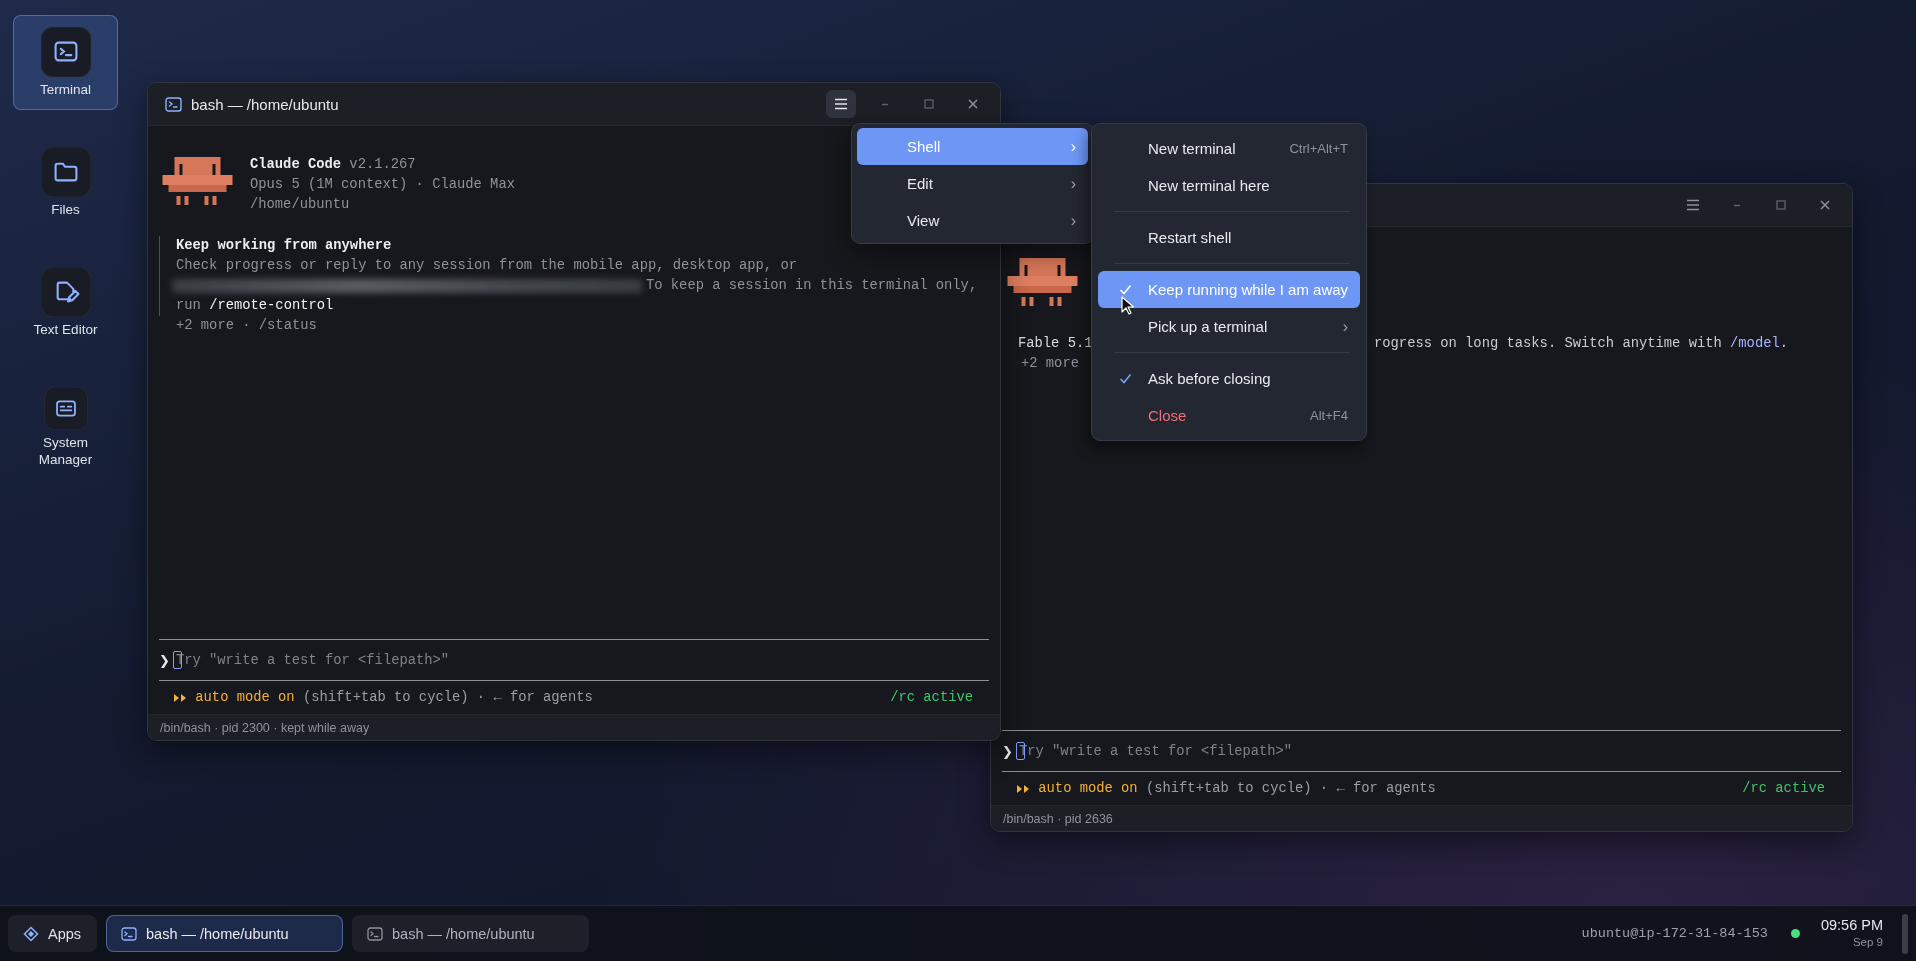 This screenshot has width=1916, height=961. What do you see at coordinates (812, 286) in the screenshot?
I see `notice-text: To keep a session in this terminal only,` at bounding box center [812, 286].